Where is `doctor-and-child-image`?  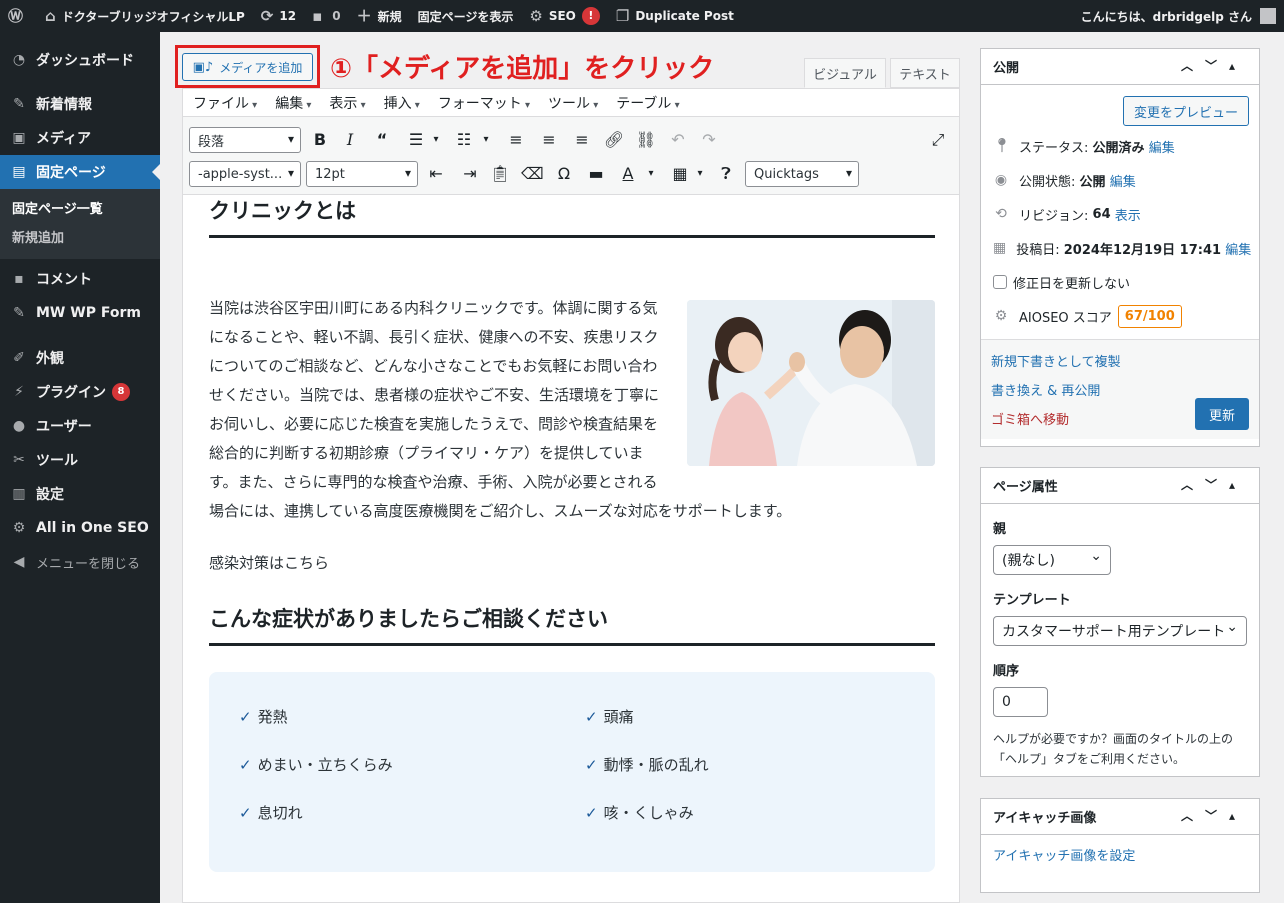
doctor-and-child-image is located at coordinates (811, 383).